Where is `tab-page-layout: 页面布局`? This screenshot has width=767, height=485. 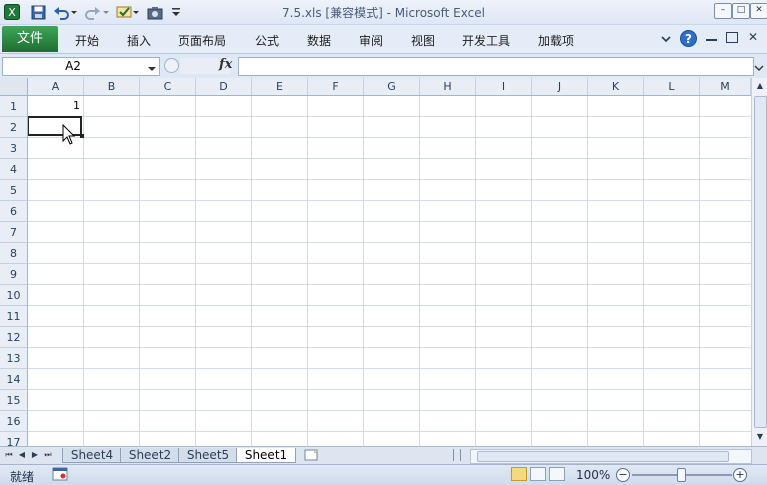
tab-page-layout: 页面布局 is located at coordinates (202, 40).